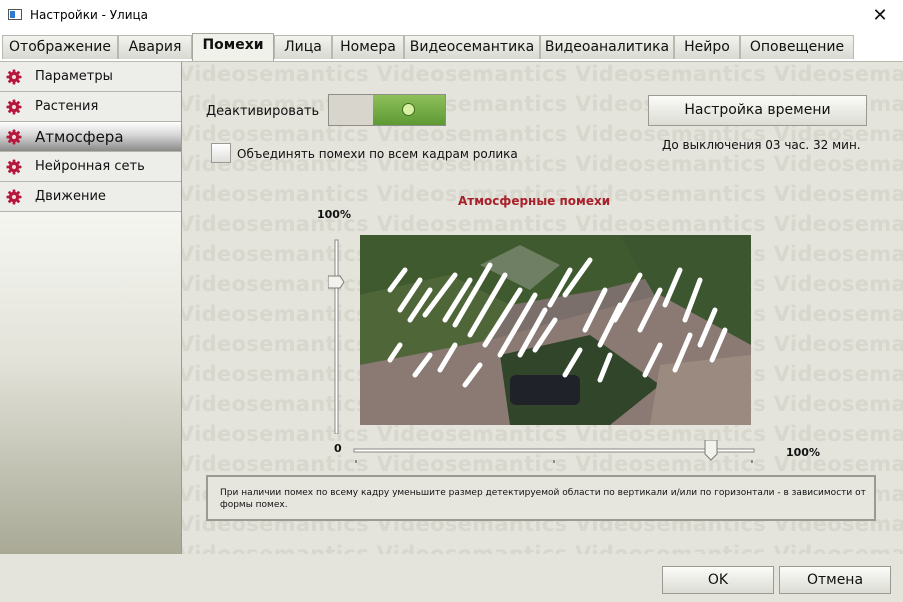 This screenshot has width=903, height=602. I want to click on toggle-on-segment, so click(409, 110).